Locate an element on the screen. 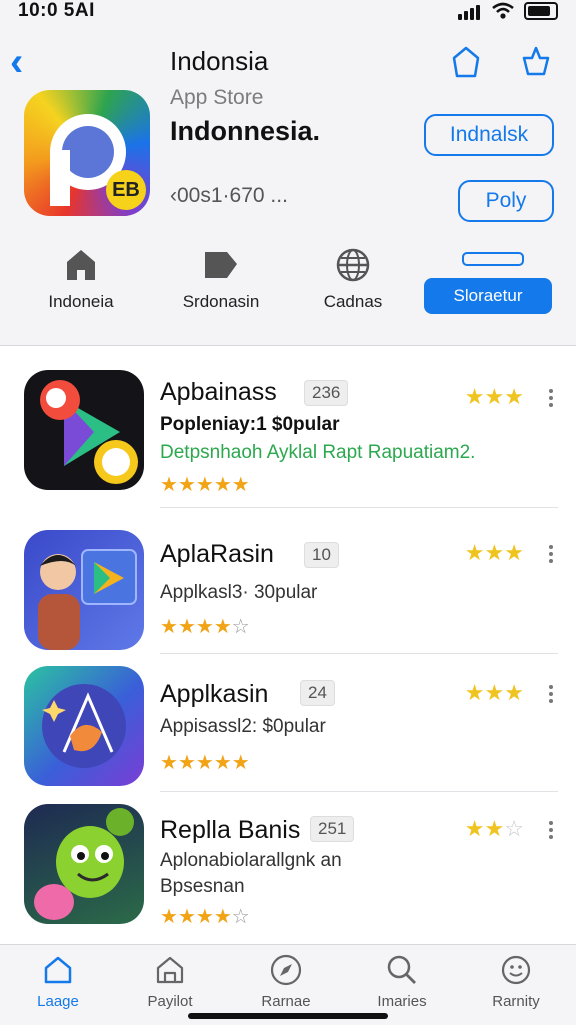 This screenshot has height=1025, width=576. app-row-name: Replla Banis is located at coordinates (230, 830).